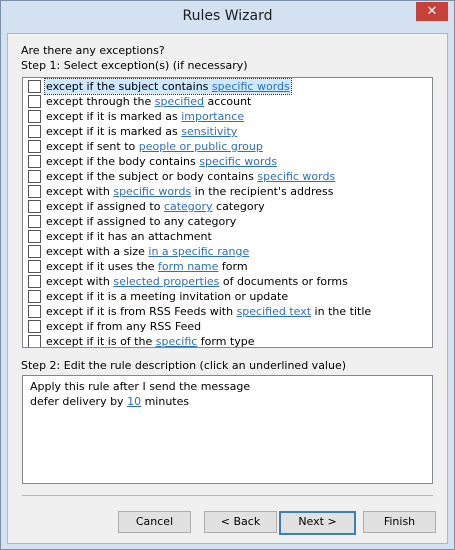  What do you see at coordinates (179, 101) in the screenshot?
I see `exception-value-link: specified` at bounding box center [179, 101].